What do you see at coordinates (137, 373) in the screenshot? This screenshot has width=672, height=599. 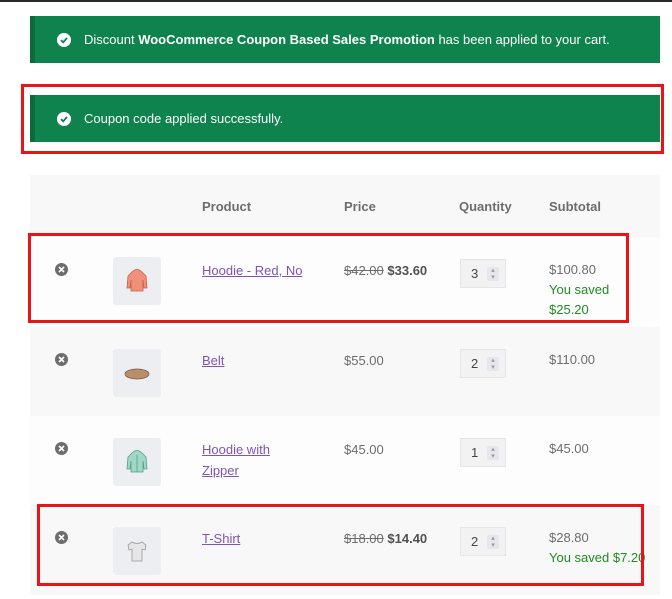 I see `belt-icon` at bounding box center [137, 373].